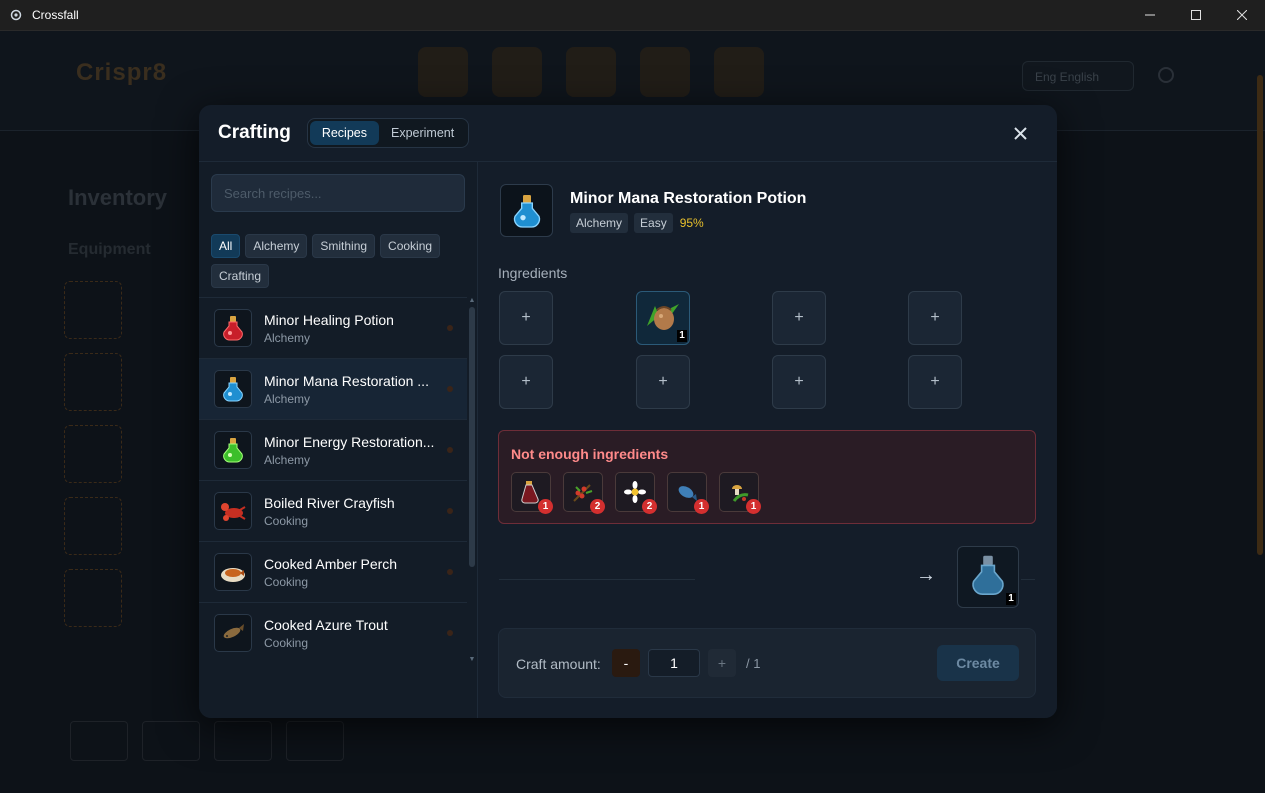  Describe the element at coordinates (233, 328) in the screenshot. I see `red-potion-icon` at that location.